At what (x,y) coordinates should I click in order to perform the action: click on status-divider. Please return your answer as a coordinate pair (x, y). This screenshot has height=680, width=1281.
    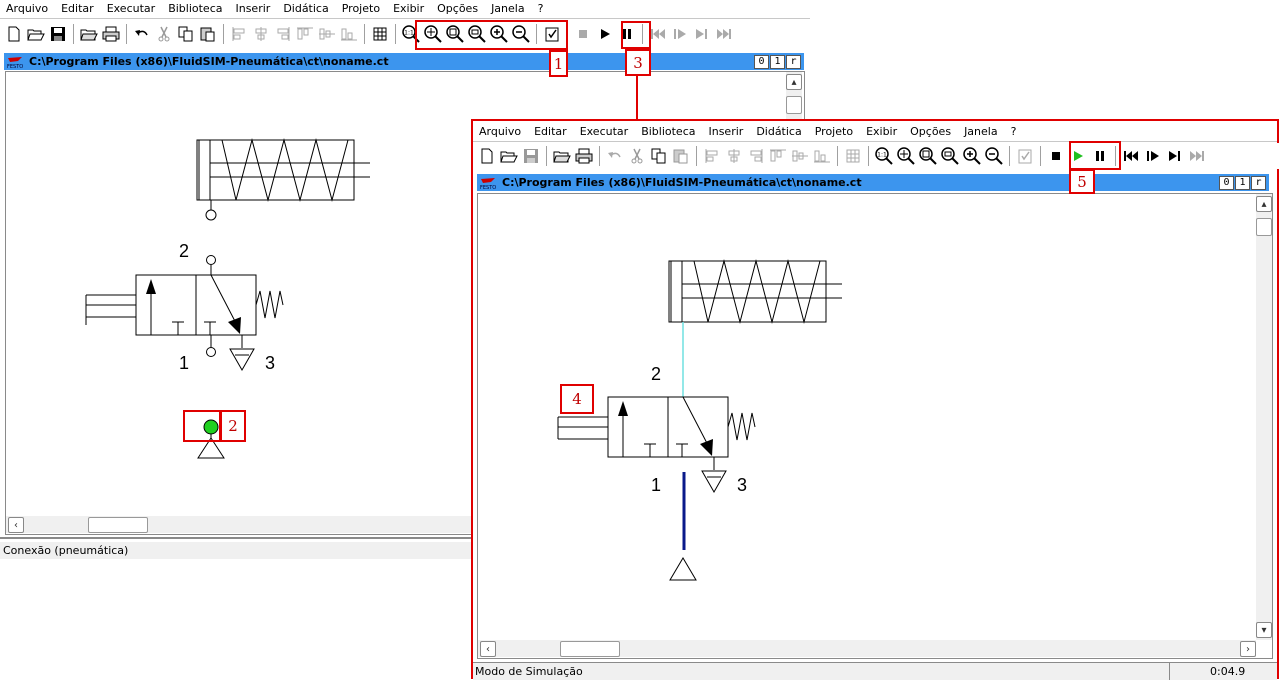
    Looking at the image, I should click on (1169, 671).